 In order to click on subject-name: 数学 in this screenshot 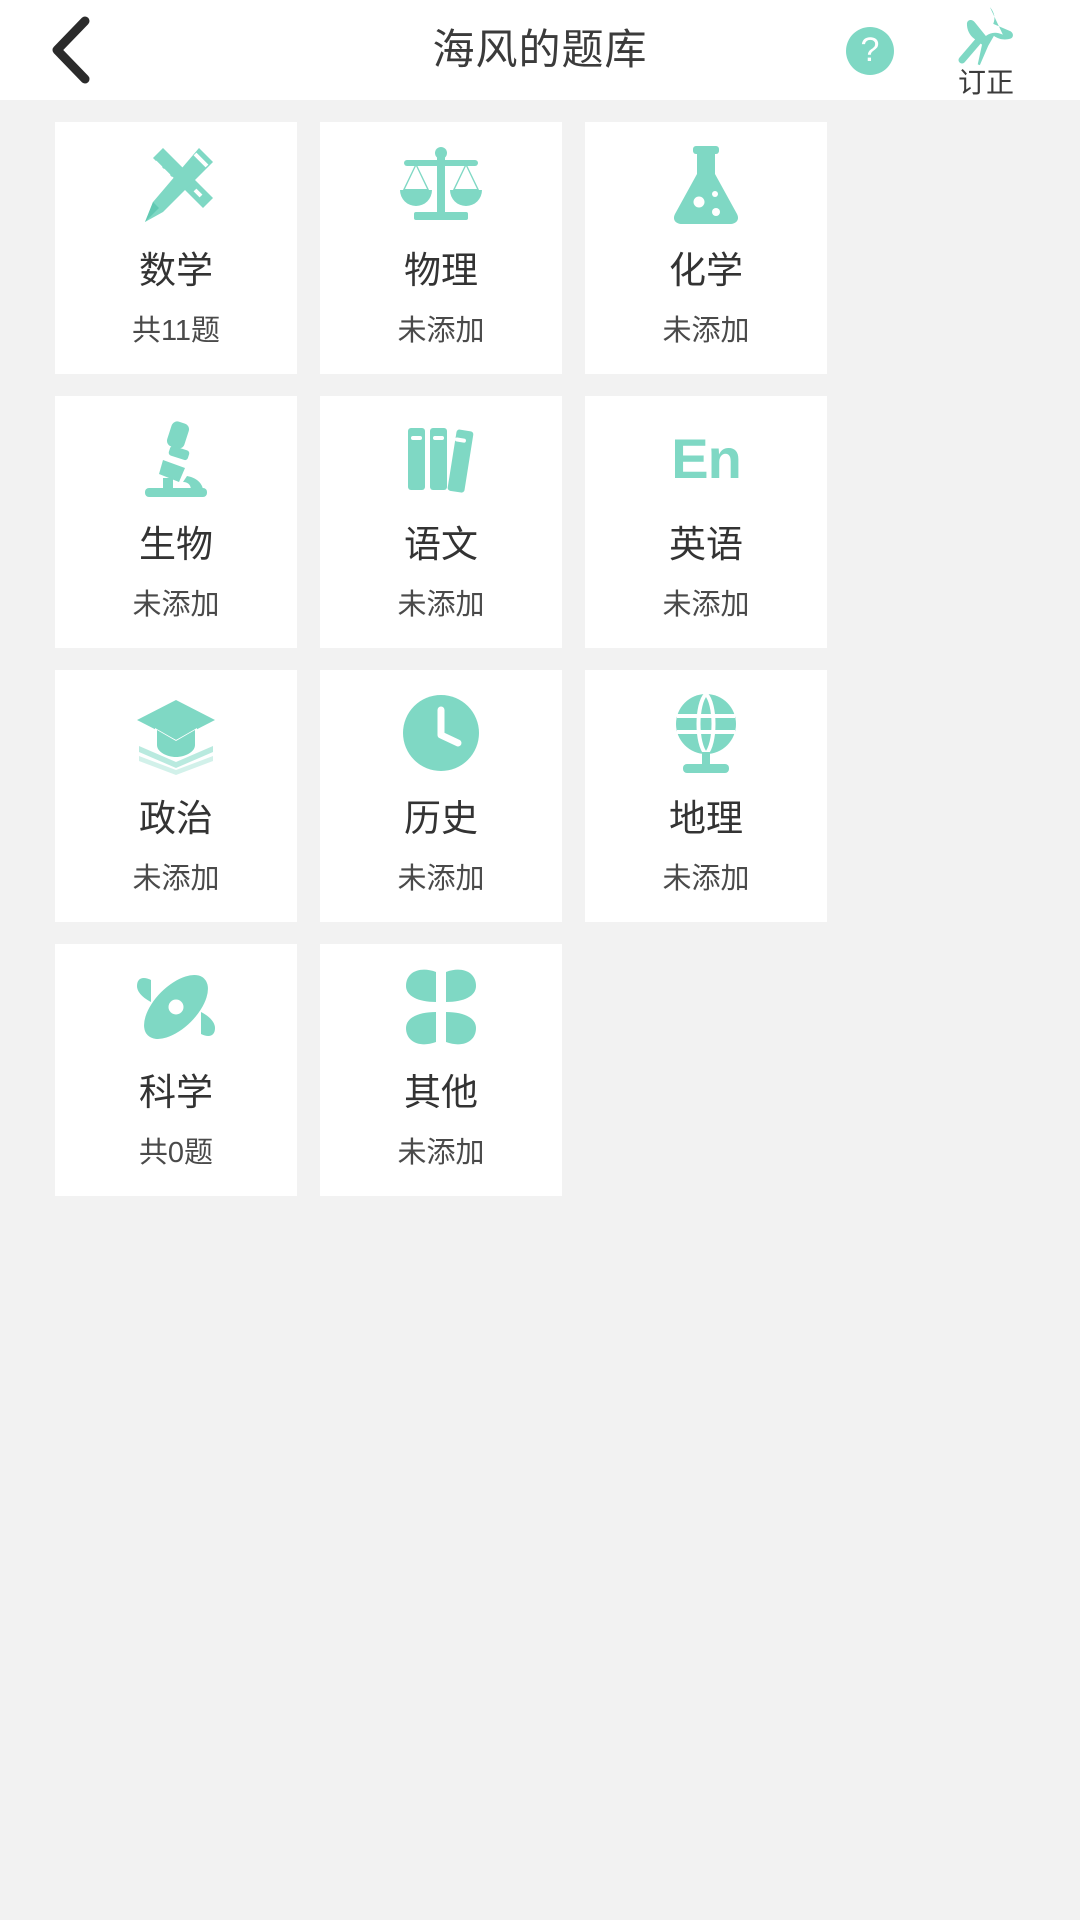, I will do `click(176, 270)`.